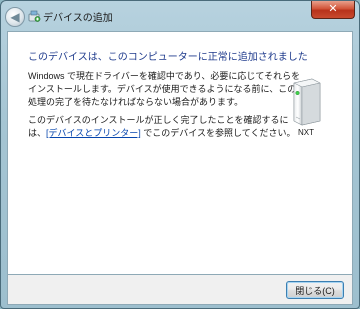  Describe the element at coordinates (93, 133) in the screenshot. I see `devices-and-printers-link: [デバイスとプリンター]` at that location.